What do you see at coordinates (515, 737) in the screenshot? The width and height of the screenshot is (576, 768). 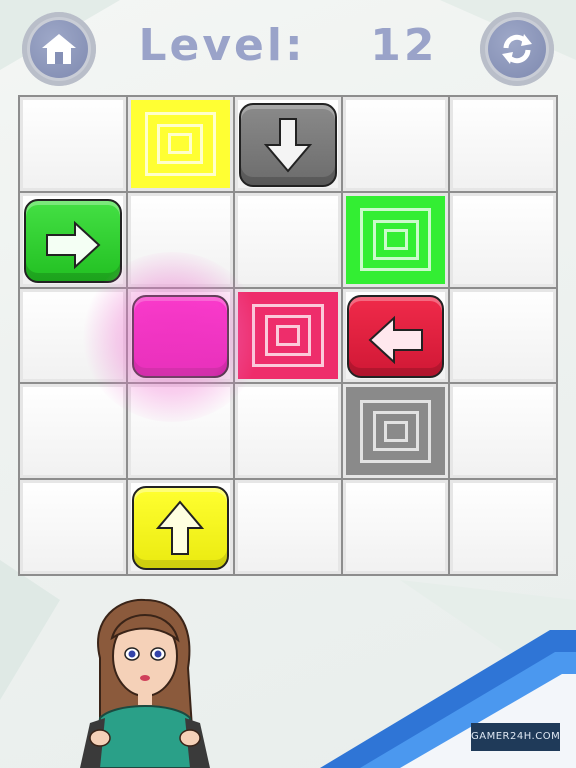 I see `watermark: GAMER24H.COM` at bounding box center [515, 737].